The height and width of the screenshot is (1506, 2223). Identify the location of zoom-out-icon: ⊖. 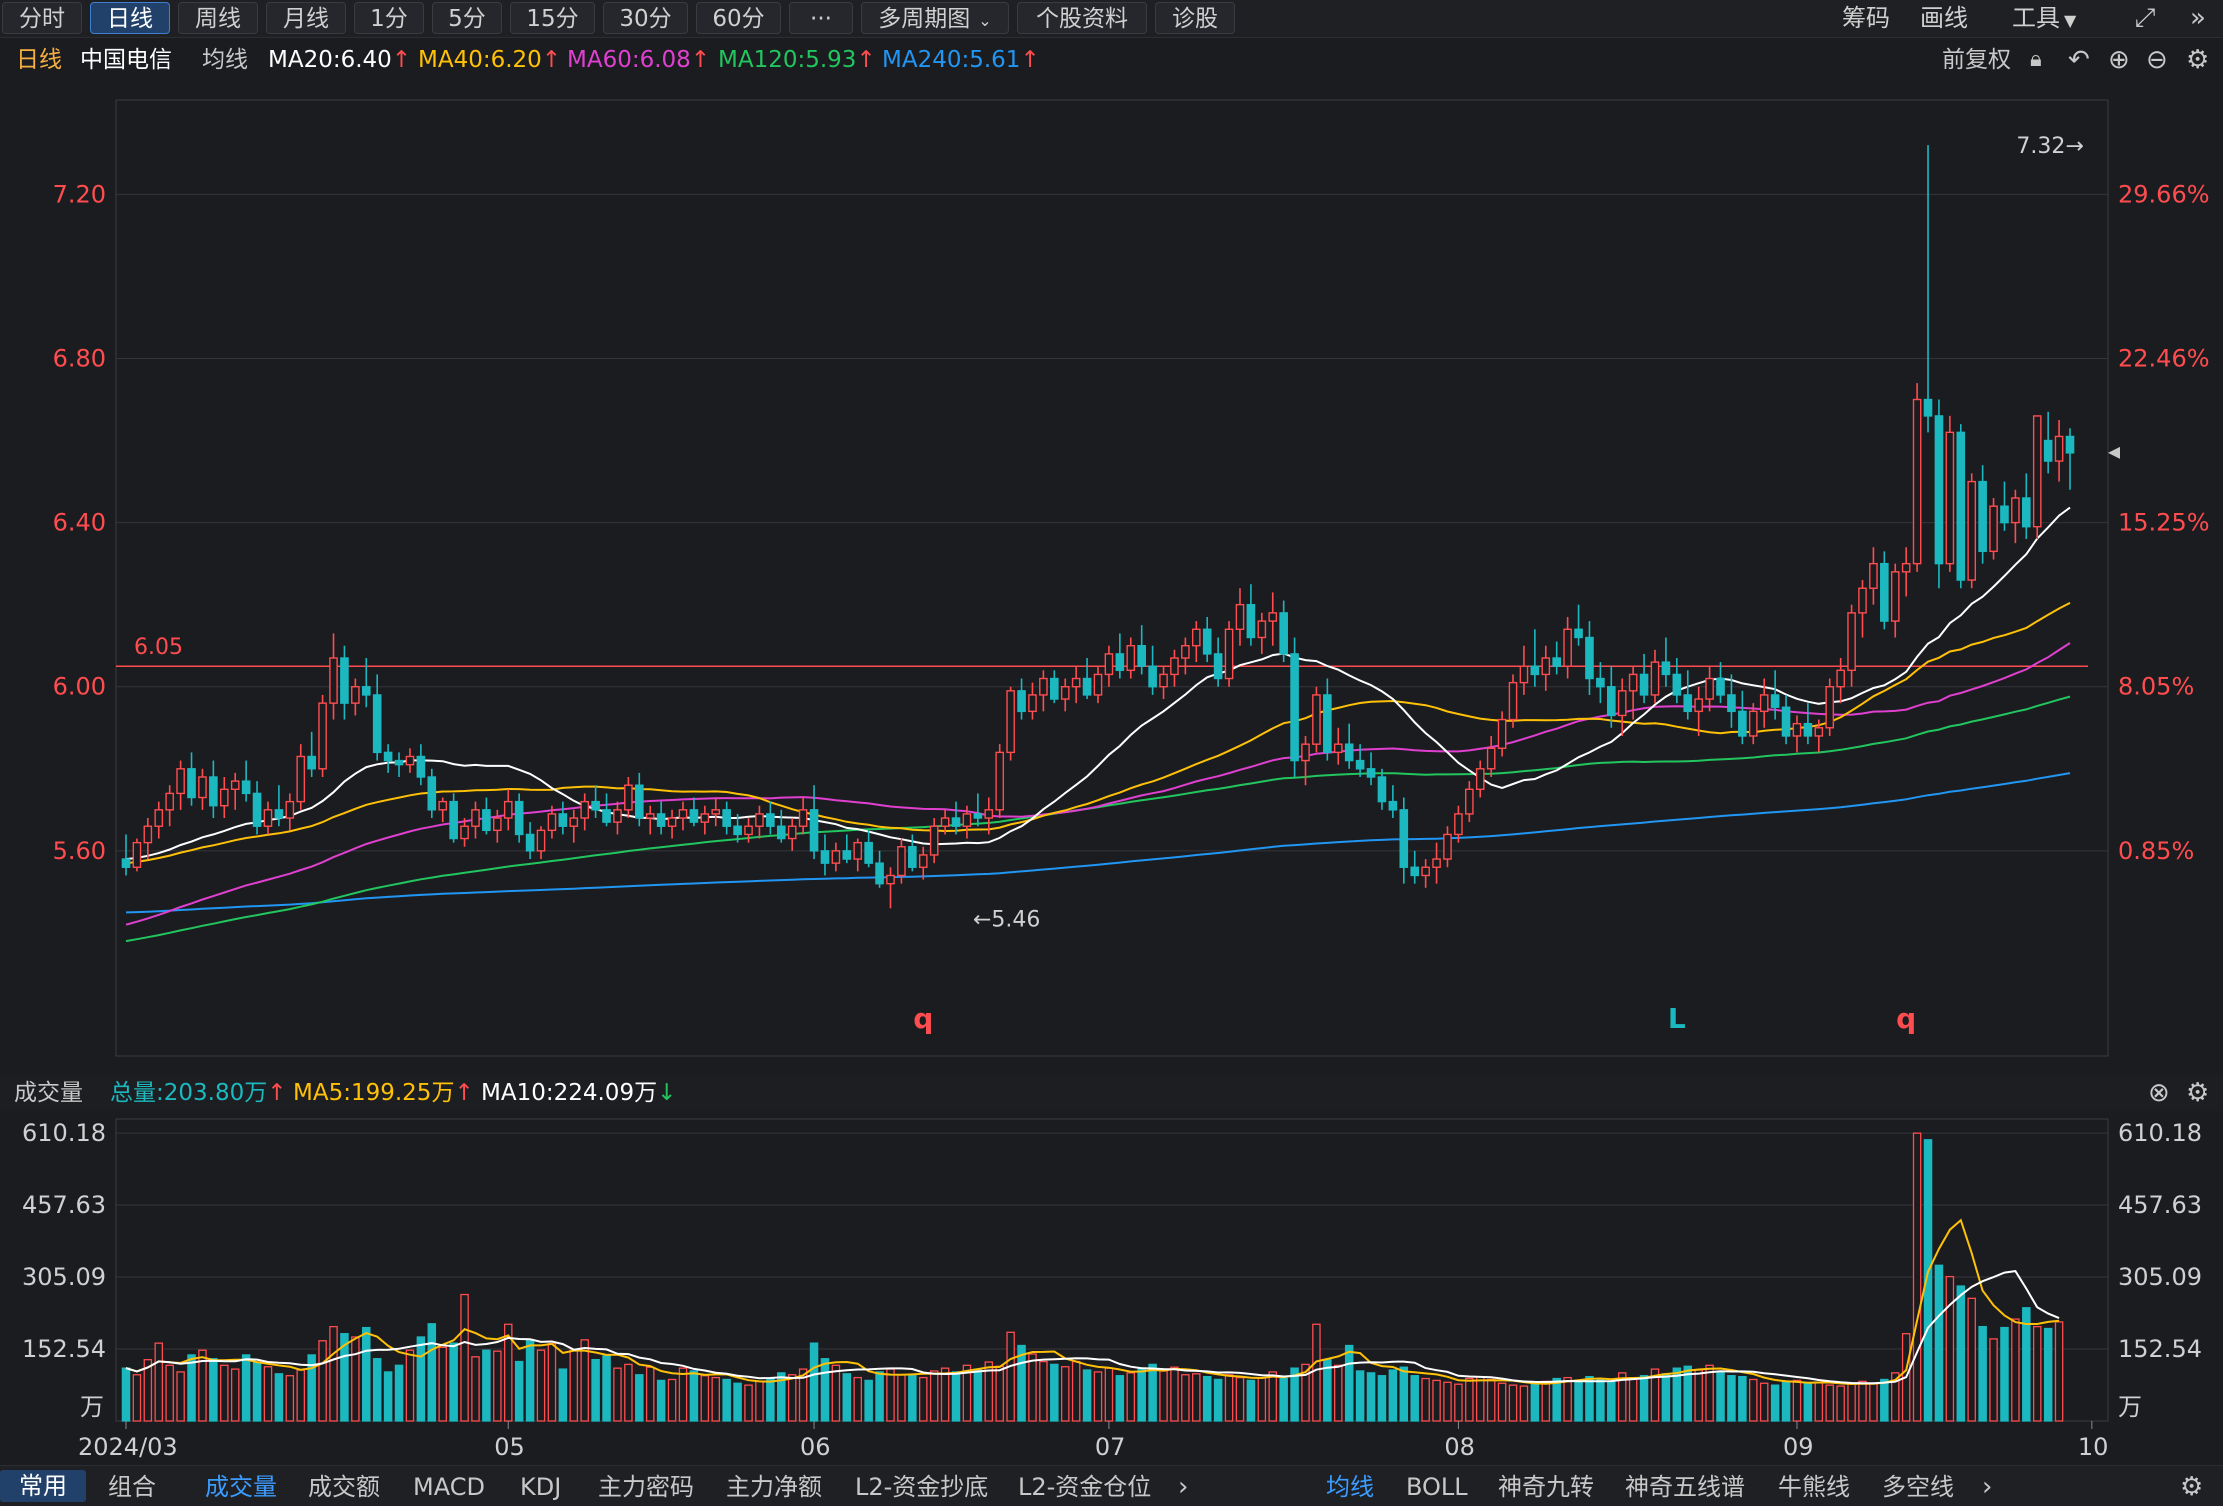
(2157, 60).